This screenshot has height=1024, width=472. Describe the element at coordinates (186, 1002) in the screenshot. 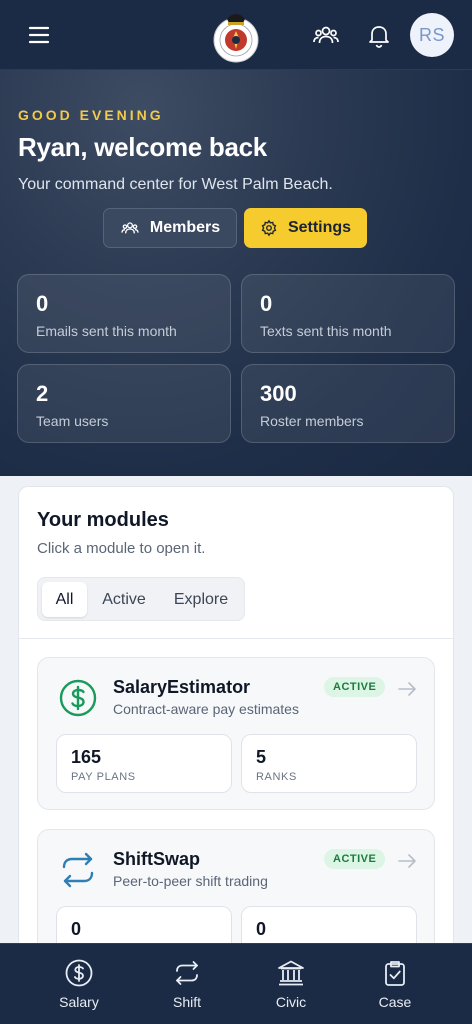

I see `nav-label: Shift` at that location.